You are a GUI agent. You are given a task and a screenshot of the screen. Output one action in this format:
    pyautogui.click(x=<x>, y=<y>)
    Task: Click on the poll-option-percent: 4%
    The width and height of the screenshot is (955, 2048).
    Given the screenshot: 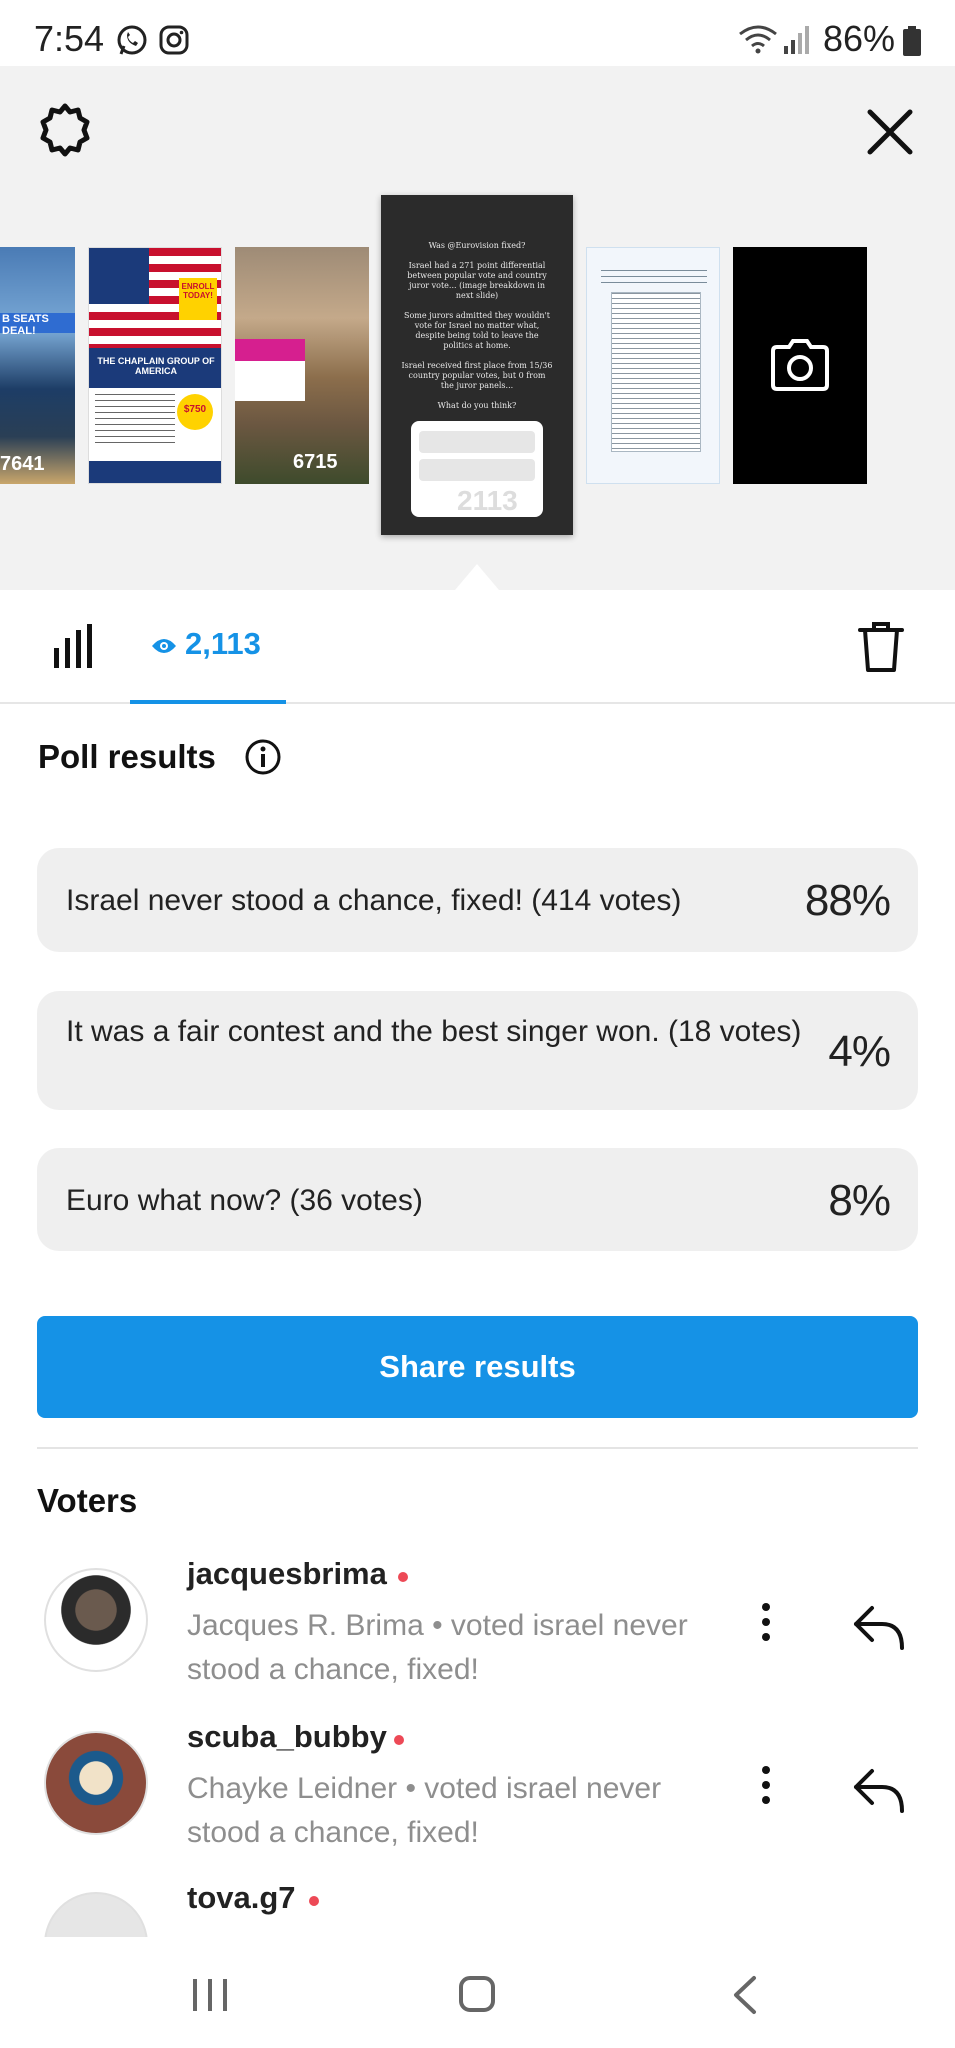 What is the action you would take?
    pyautogui.click(x=859, y=1051)
    